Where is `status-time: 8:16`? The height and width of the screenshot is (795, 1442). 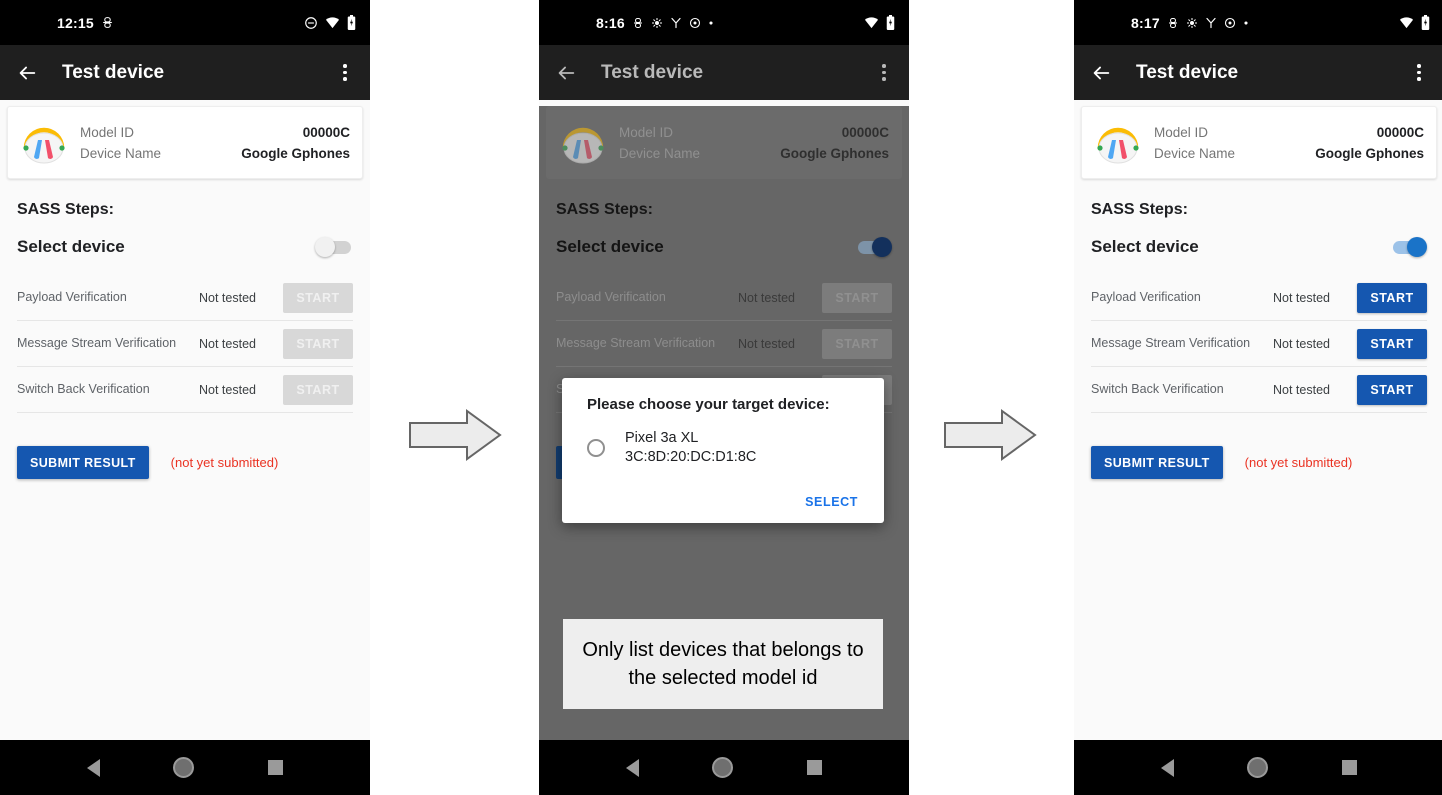 status-time: 8:16 is located at coordinates (610, 22).